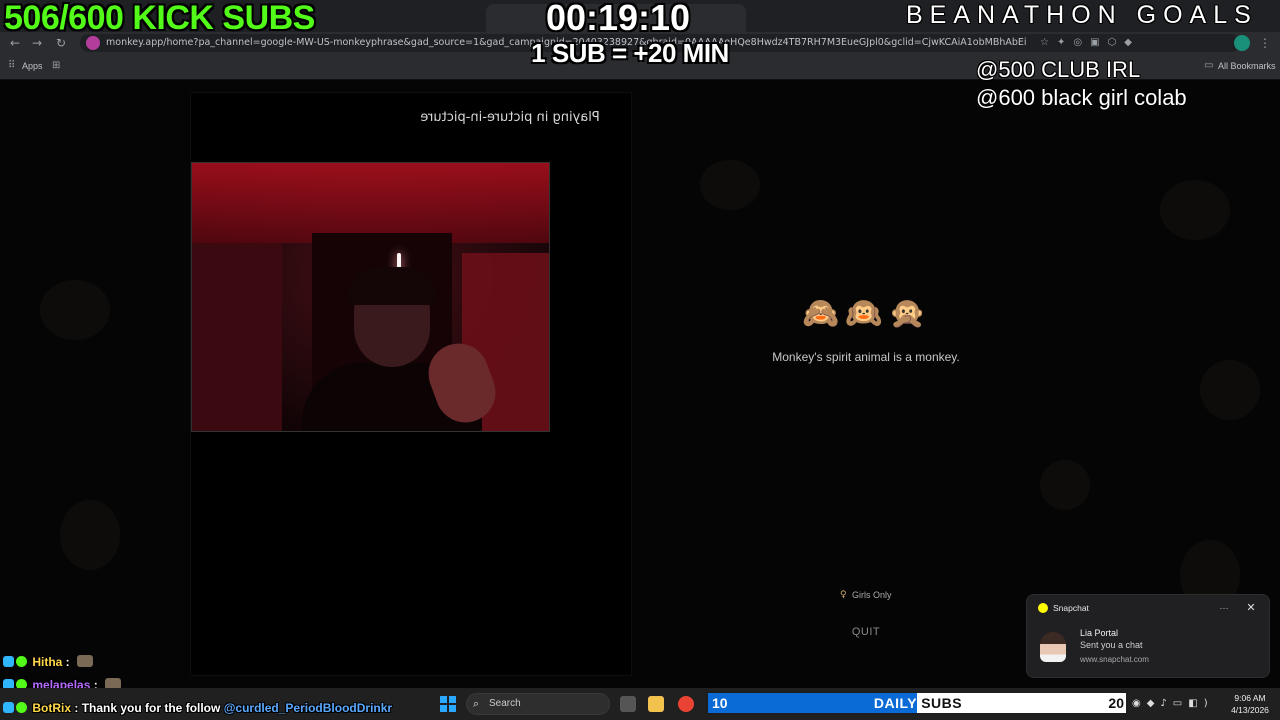 This screenshot has width=1280, height=720. Describe the element at coordinates (892, 595) in the screenshot. I see `girls-only-toggle: Girls Only` at that location.